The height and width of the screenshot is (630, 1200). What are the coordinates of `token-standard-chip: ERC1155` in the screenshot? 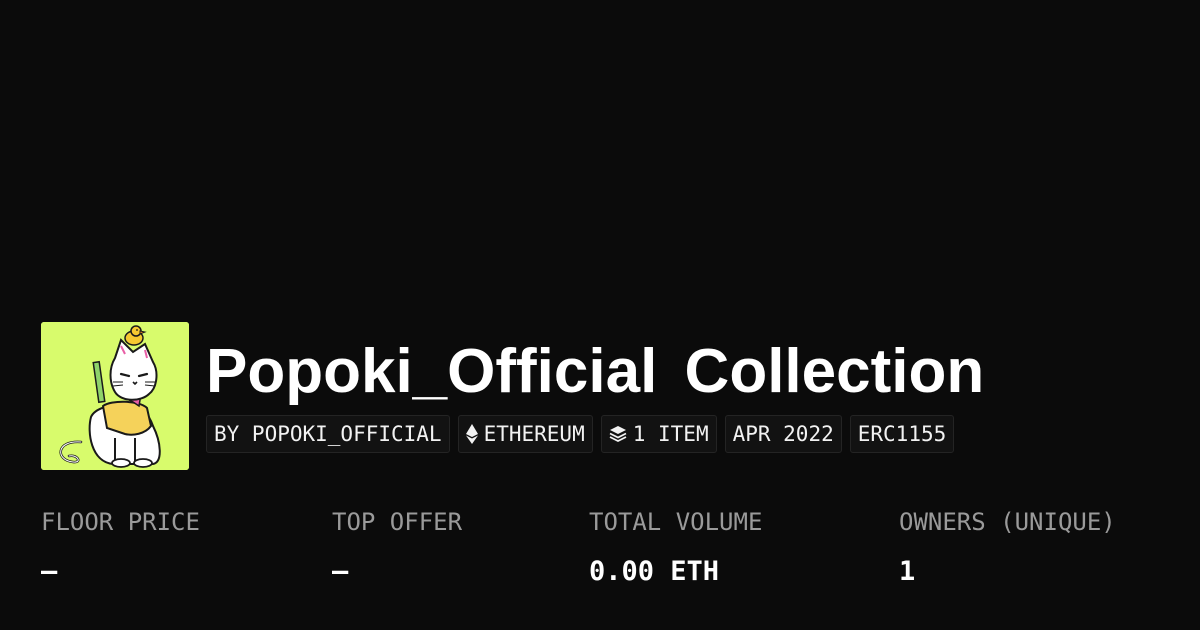 It's located at (902, 434).